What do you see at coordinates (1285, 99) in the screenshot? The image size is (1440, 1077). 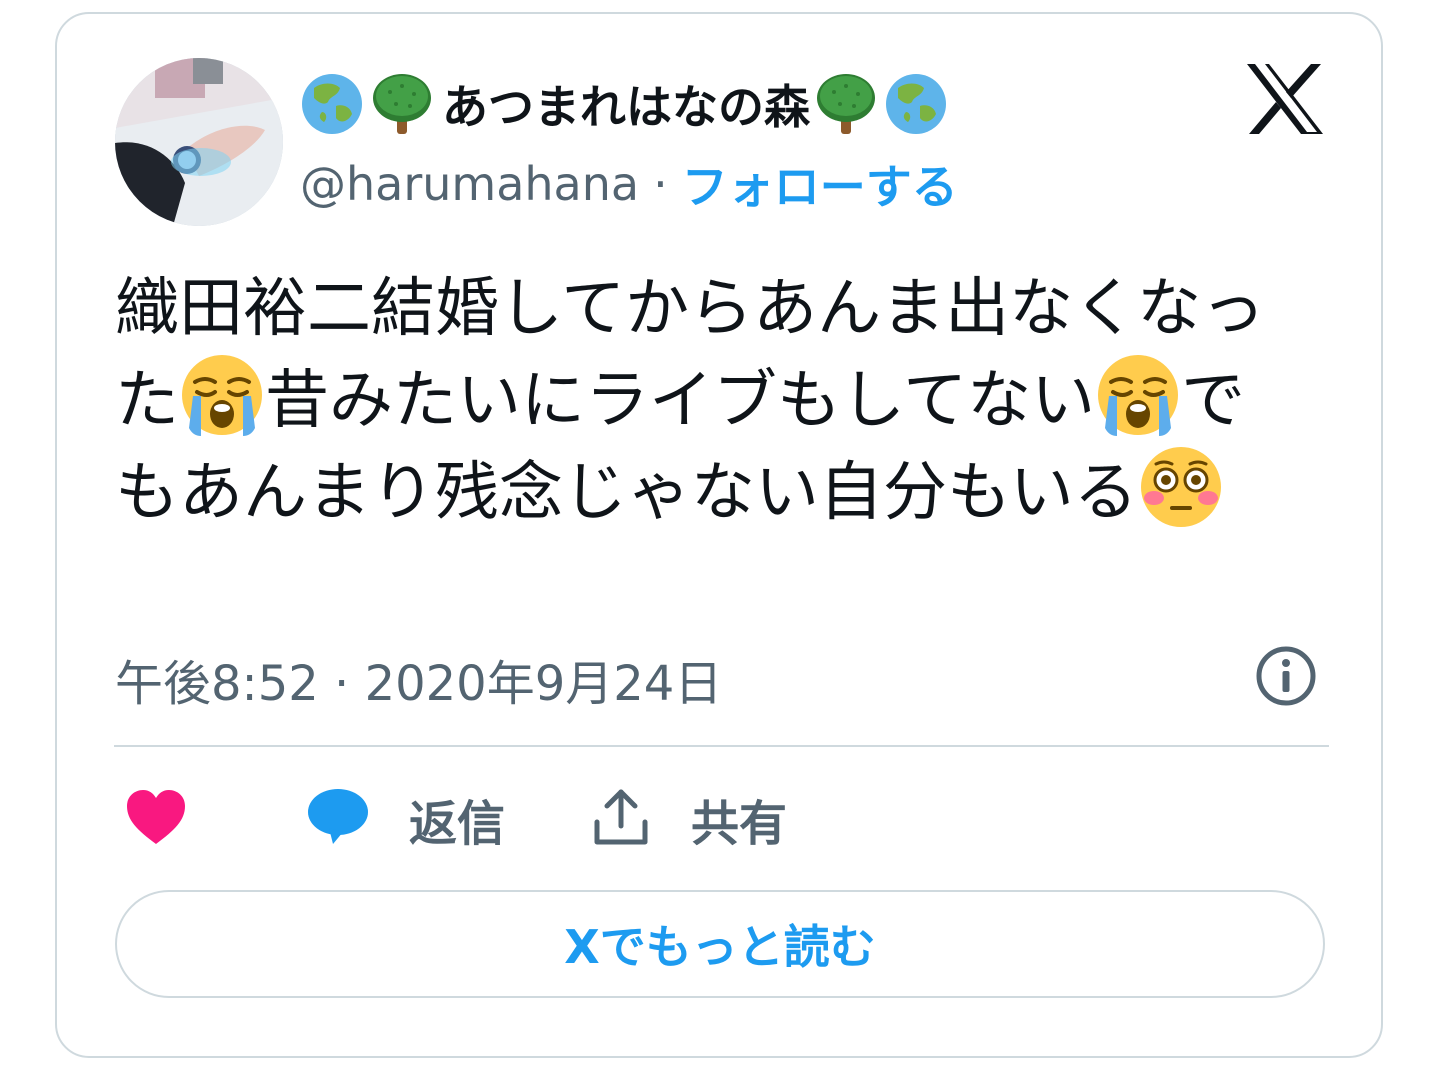 I see `x-logo-icon` at bounding box center [1285, 99].